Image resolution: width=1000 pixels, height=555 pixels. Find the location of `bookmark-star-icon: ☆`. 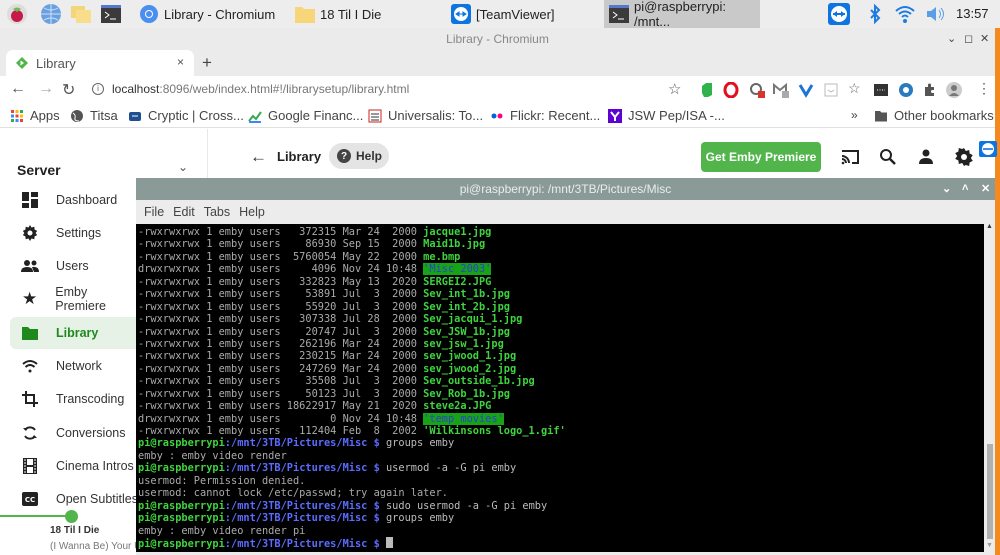

bookmark-star-icon: ☆ is located at coordinates (674, 89).